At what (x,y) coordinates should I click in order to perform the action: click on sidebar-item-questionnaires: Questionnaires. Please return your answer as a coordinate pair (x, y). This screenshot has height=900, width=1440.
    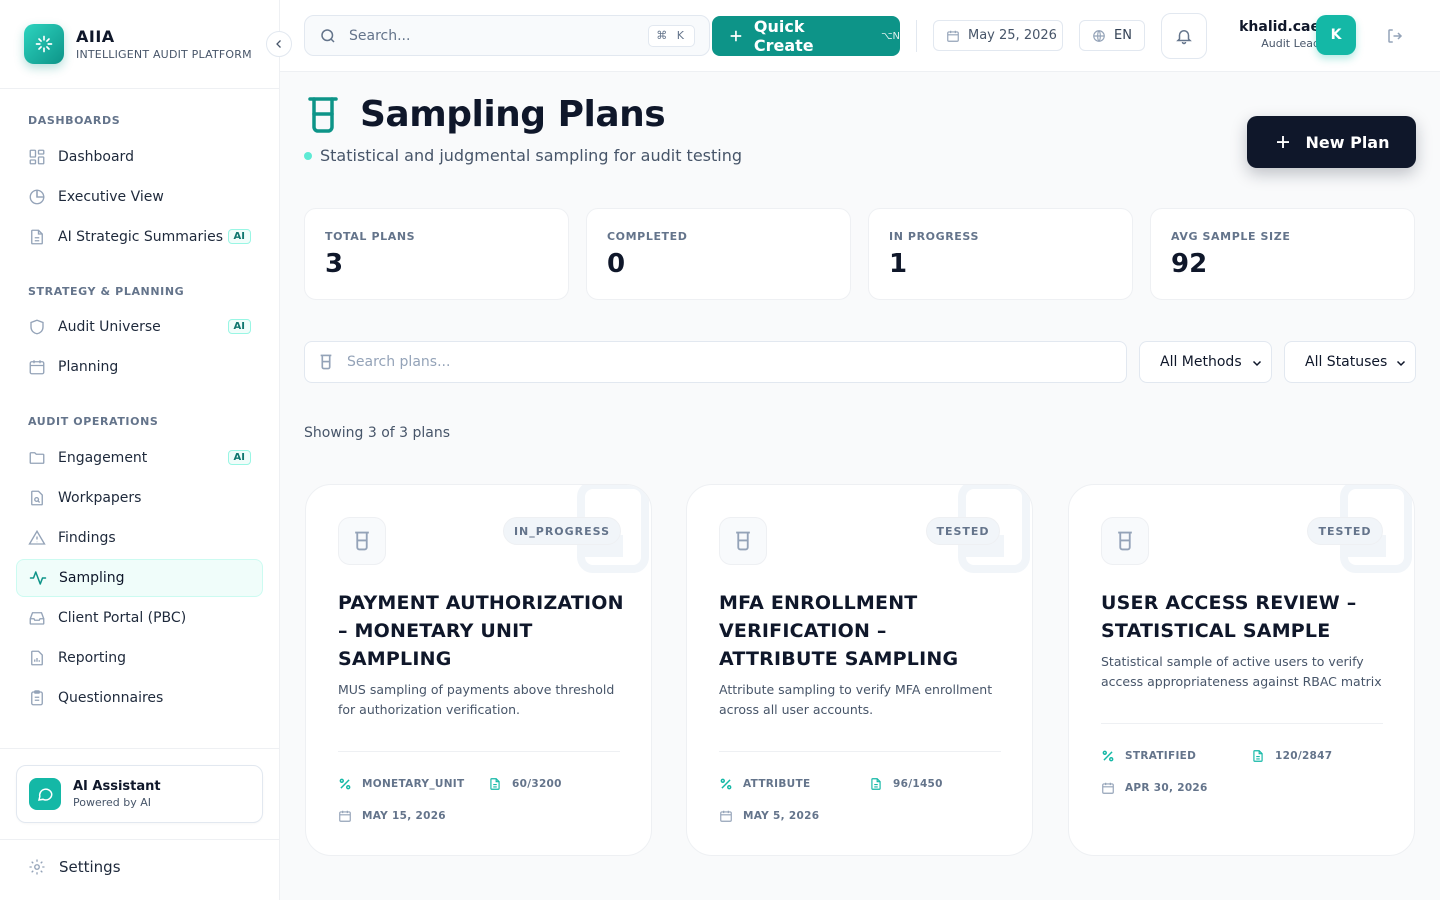
    Looking at the image, I should click on (139, 698).